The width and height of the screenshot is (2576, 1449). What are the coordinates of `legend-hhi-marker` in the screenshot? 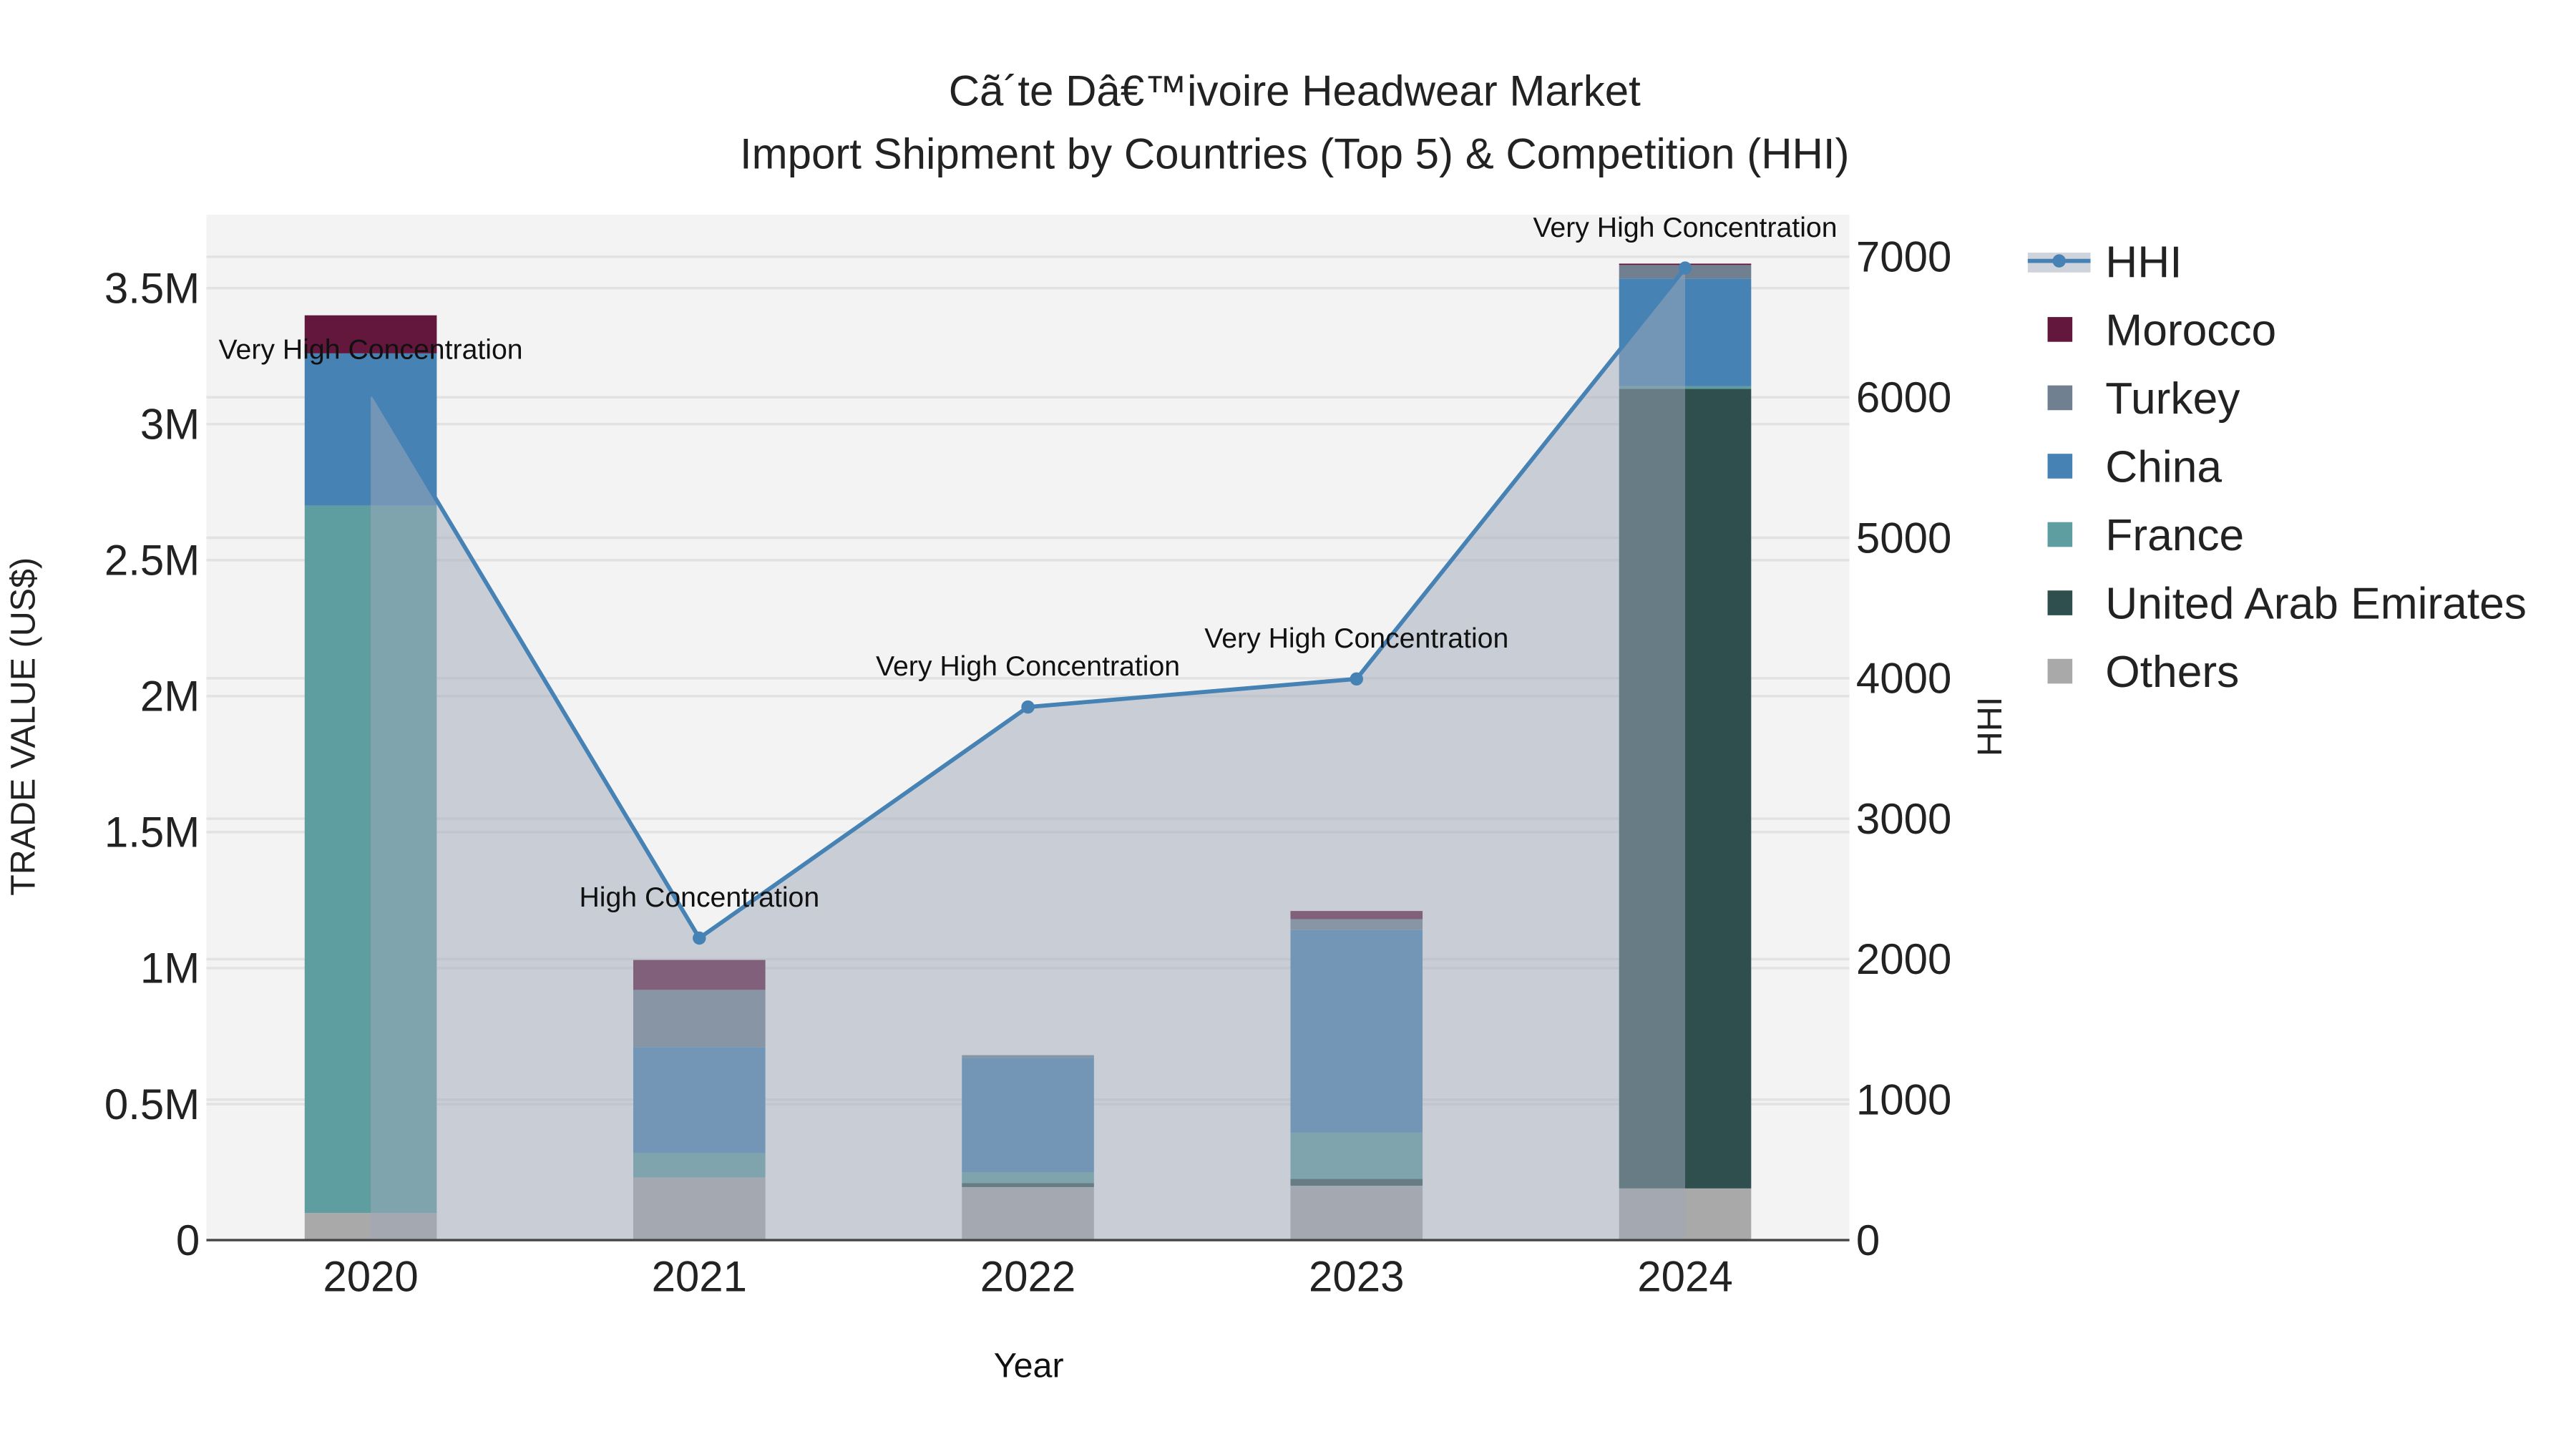 It's located at (2059, 261).